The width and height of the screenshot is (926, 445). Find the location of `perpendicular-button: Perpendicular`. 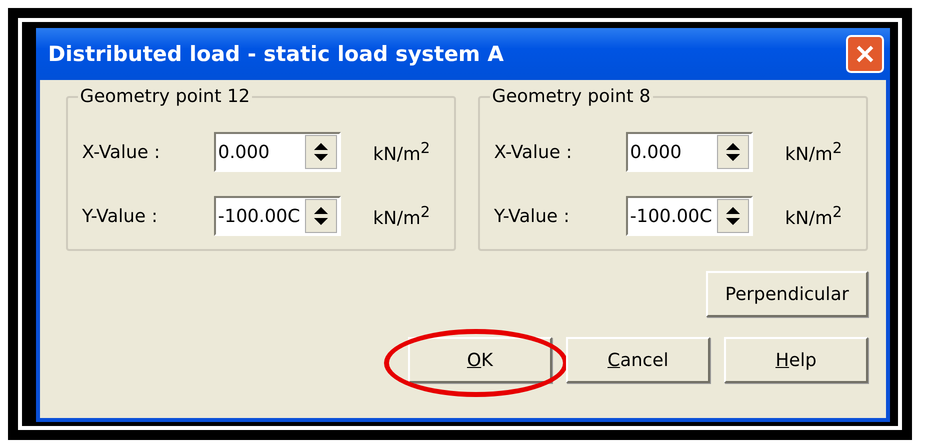

perpendicular-button: Perpendicular is located at coordinates (787, 294).